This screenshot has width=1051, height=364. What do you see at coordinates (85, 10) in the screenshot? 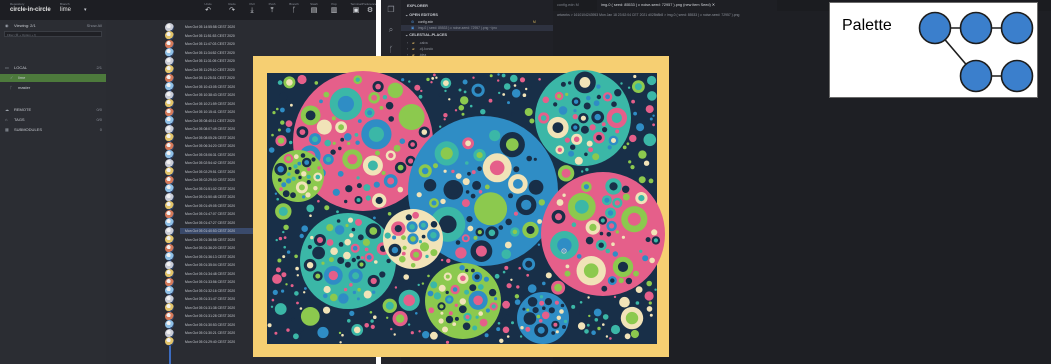
I see `chevron-down-icon: ▾` at bounding box center [85, 10].